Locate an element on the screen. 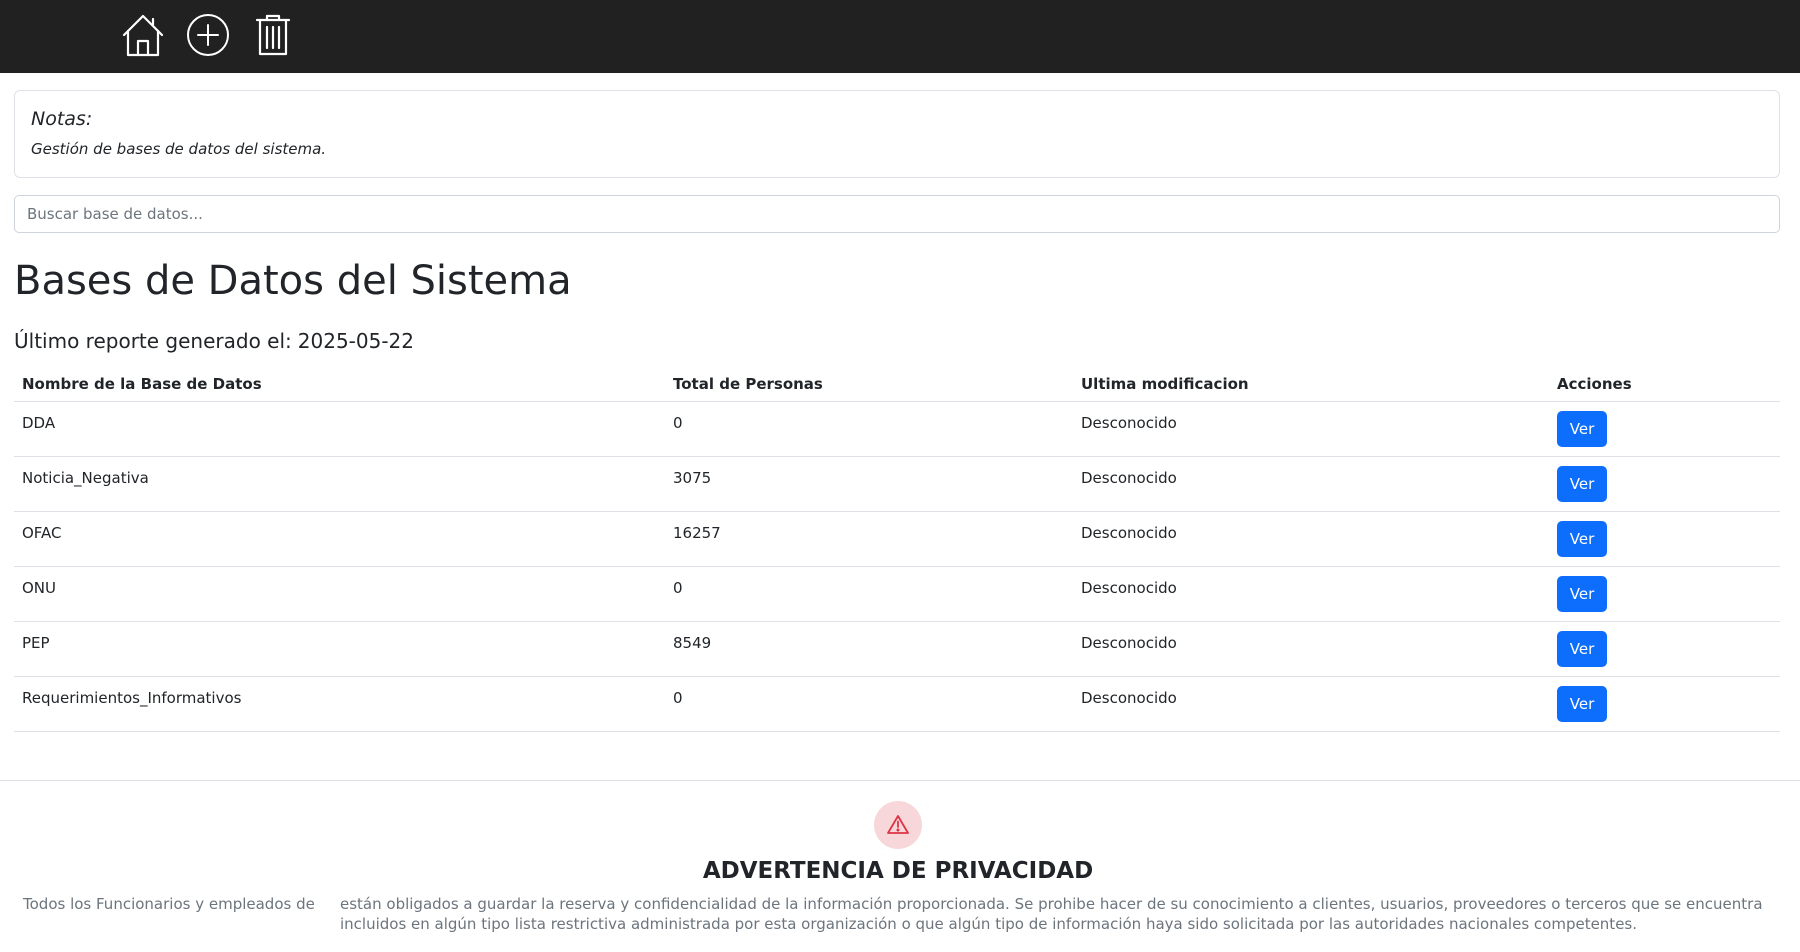 The height and width of the screenshot is (952, 1800). table-row: PEP 8549 Desconocido Ver is located at coordinates (897, 649).